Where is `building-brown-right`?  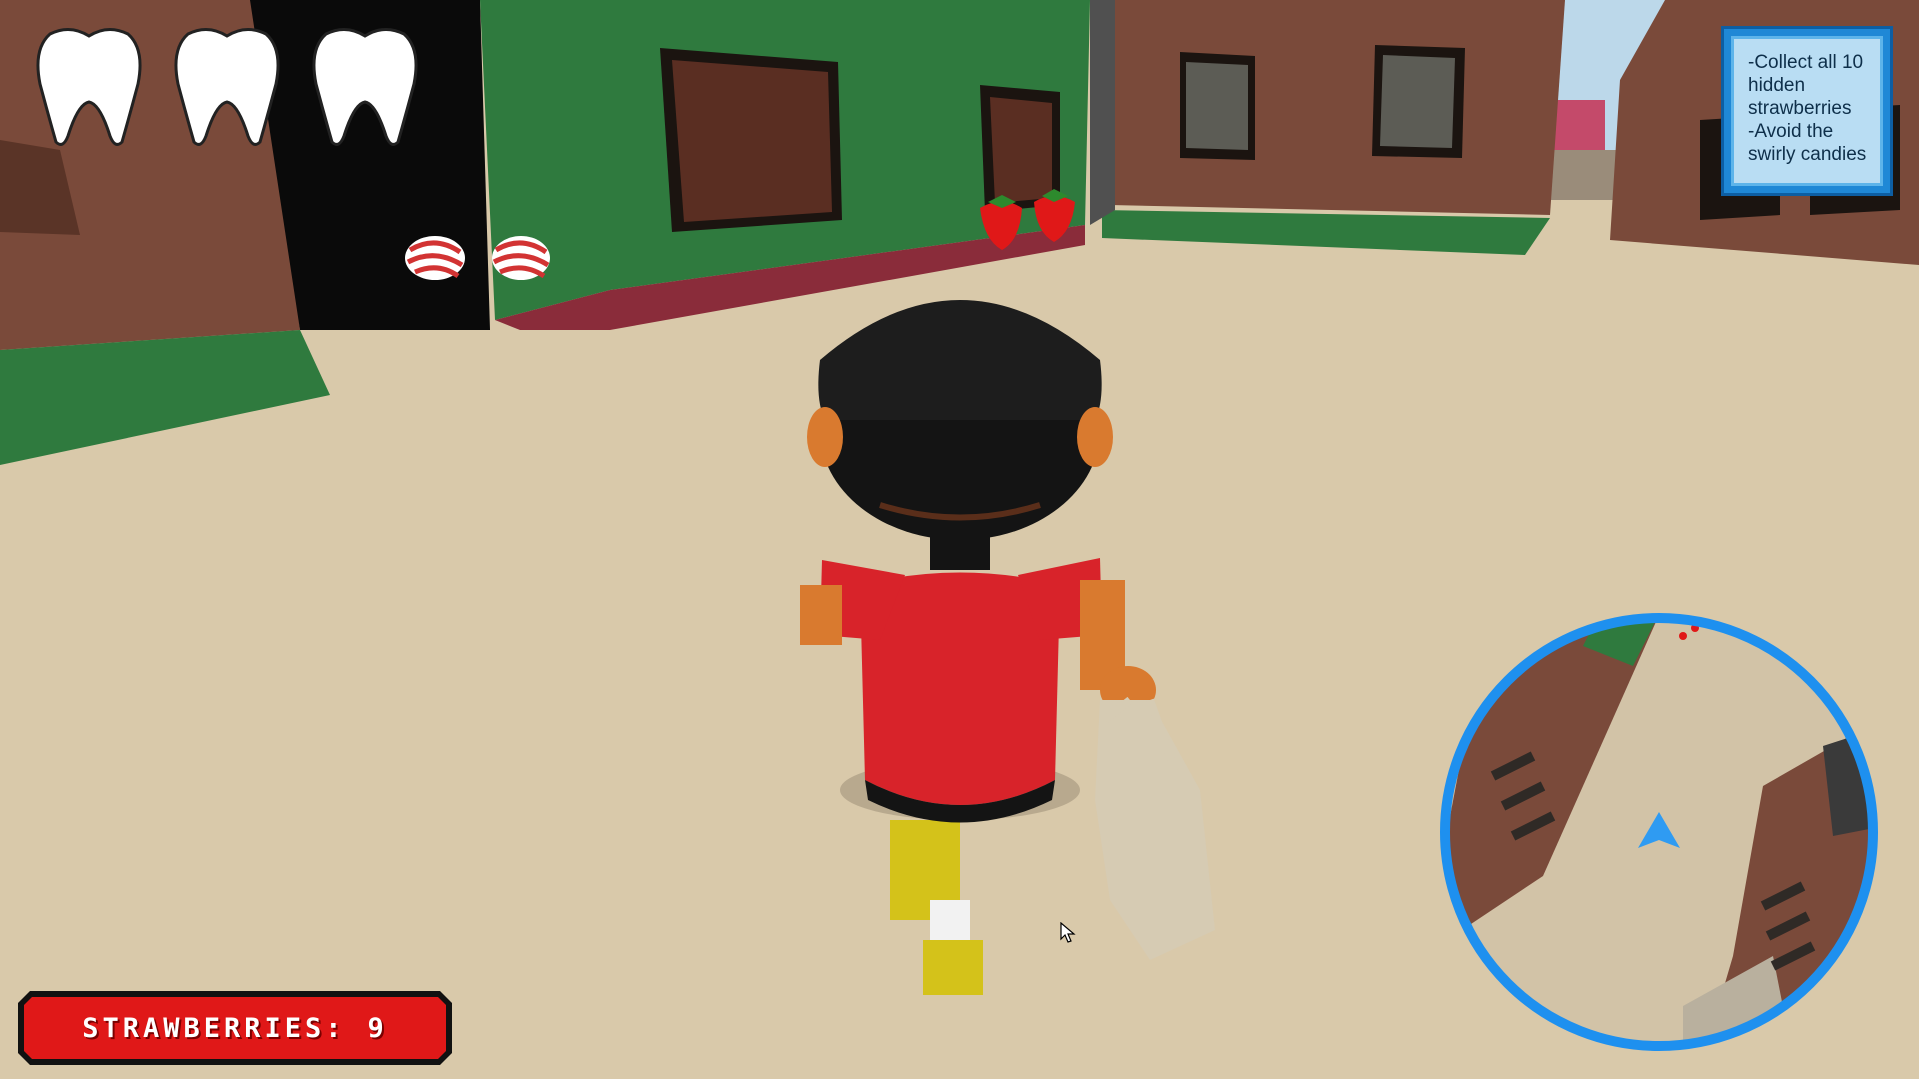
building-brown-right is located at coordinates (1337, 107).